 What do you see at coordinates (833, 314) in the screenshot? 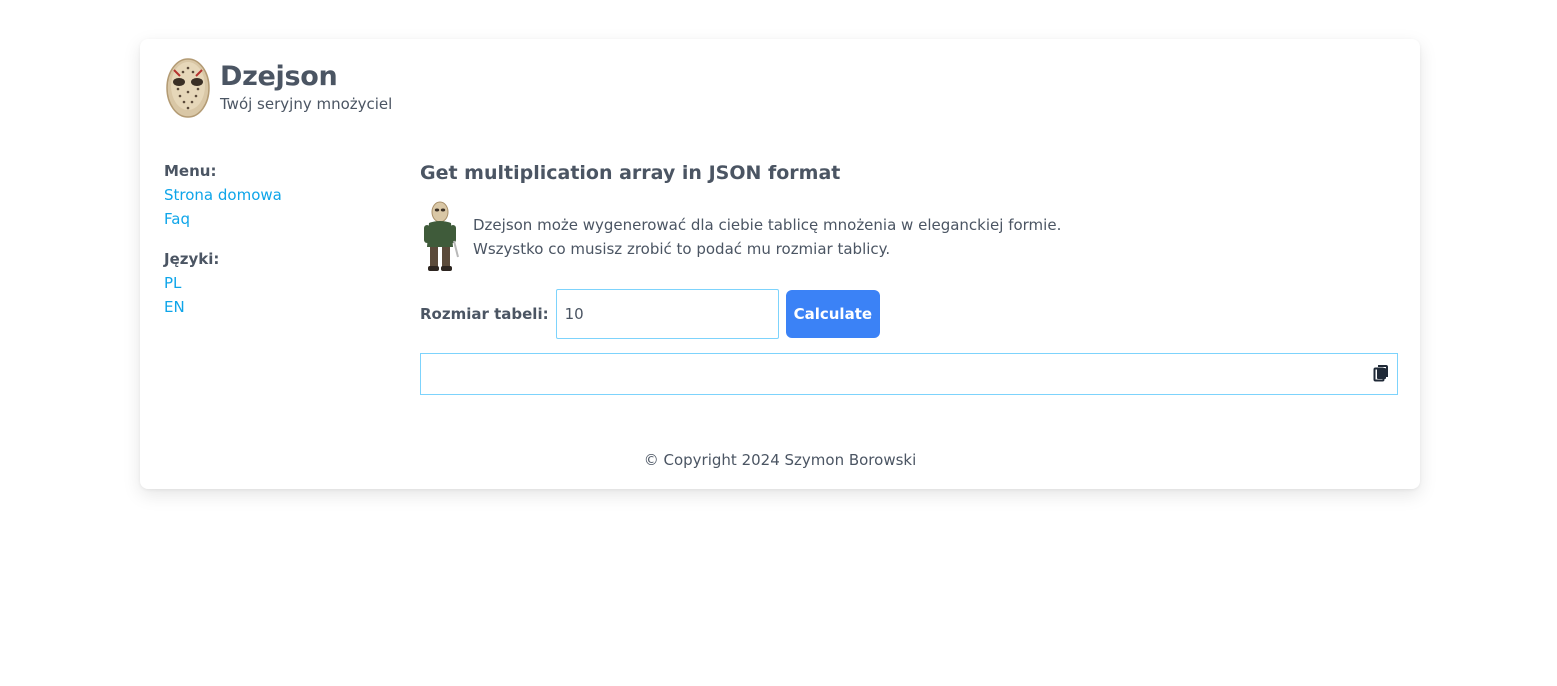
I see `calculate-button: Calculate` at bounding box center [833, 314].